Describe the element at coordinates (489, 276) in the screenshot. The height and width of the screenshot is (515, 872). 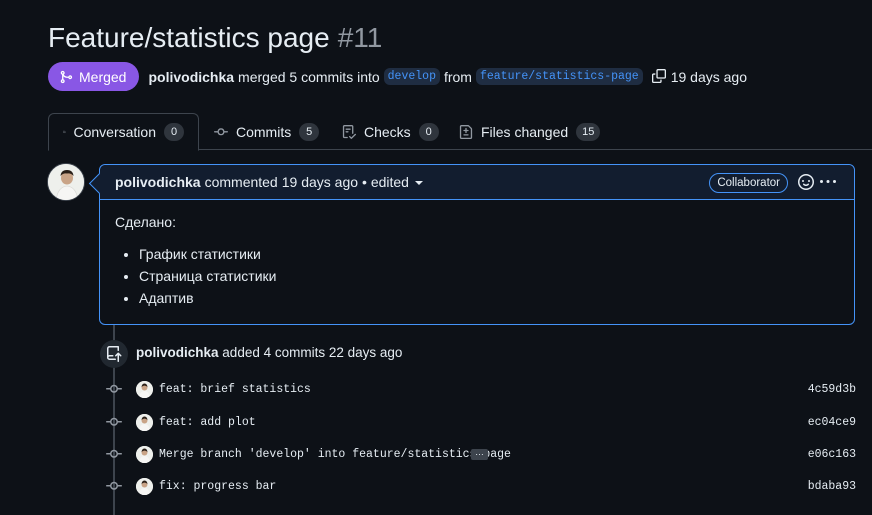
I see `comment-list-item: Страница статистики` at that location.